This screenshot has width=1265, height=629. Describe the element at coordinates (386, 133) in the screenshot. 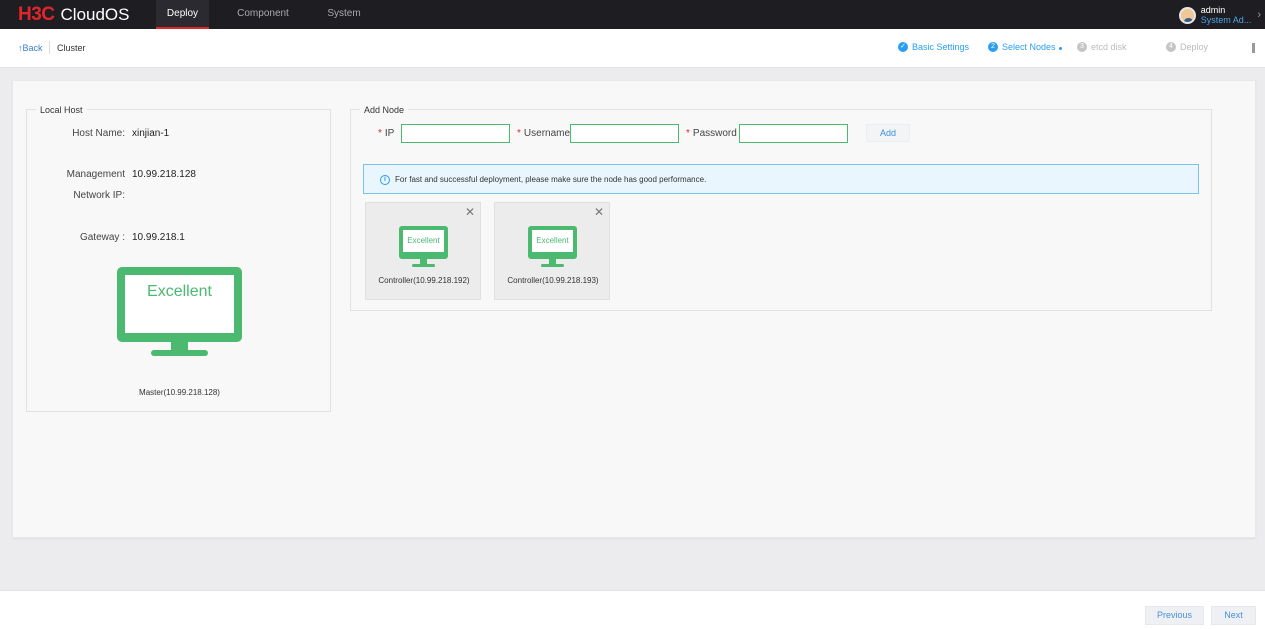

I see `ip-label: * IP` at that location.